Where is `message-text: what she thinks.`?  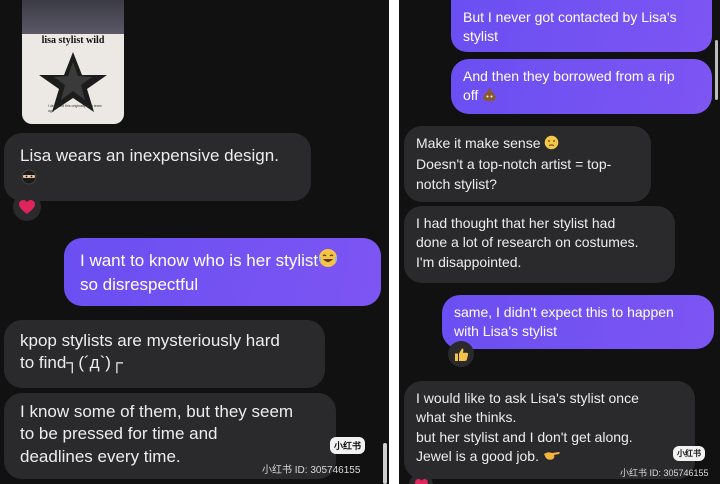 message-text: what she thinks. is located at coordinates (466, 417).